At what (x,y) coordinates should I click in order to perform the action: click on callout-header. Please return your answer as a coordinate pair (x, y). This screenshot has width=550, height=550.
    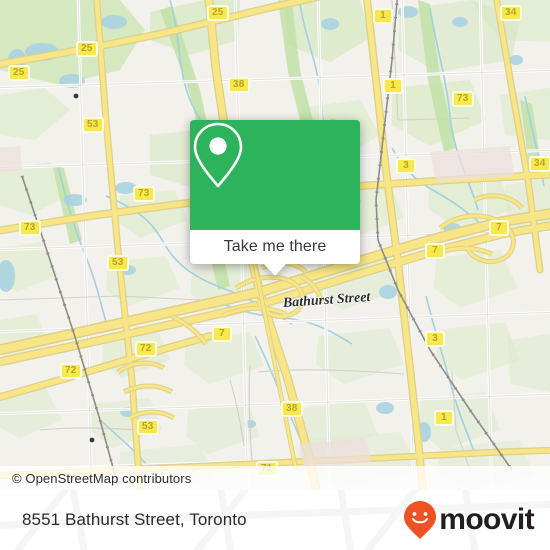
    Looking at the image, I should click on (275, 175).